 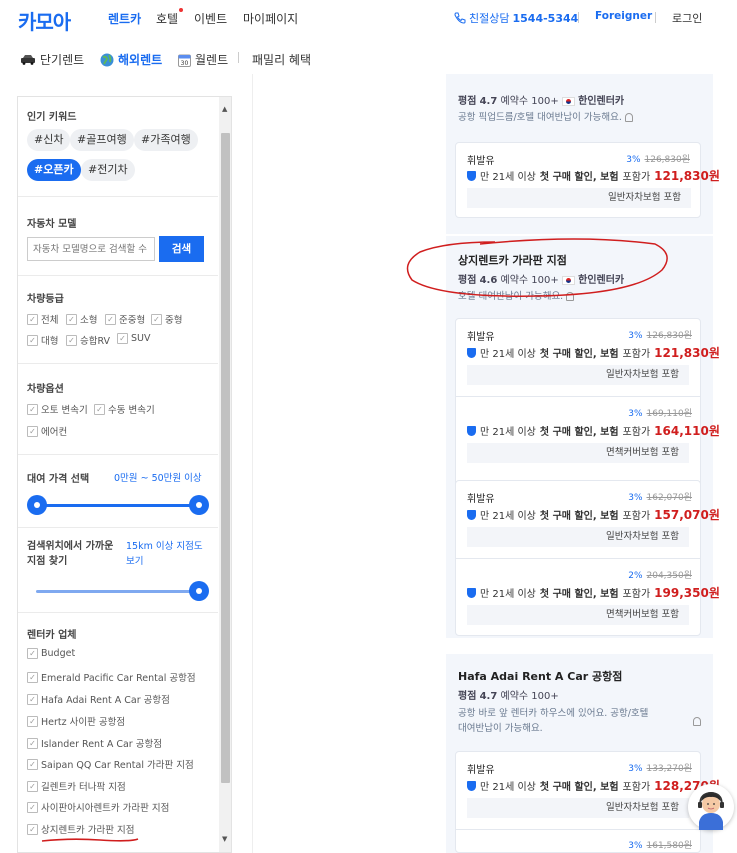 What do you see at coordinates (64, 410) in the screenshot?
I see `option-auto-label: 오토 변속기` at bounding box center [64, 410].